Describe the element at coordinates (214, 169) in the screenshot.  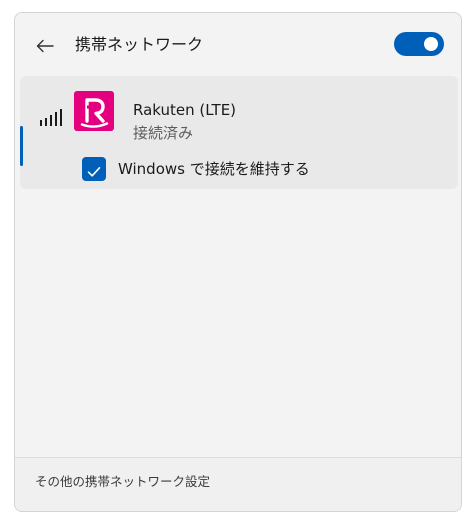
I see `keep-connected-label: Windows で接続を維持する` at that location.